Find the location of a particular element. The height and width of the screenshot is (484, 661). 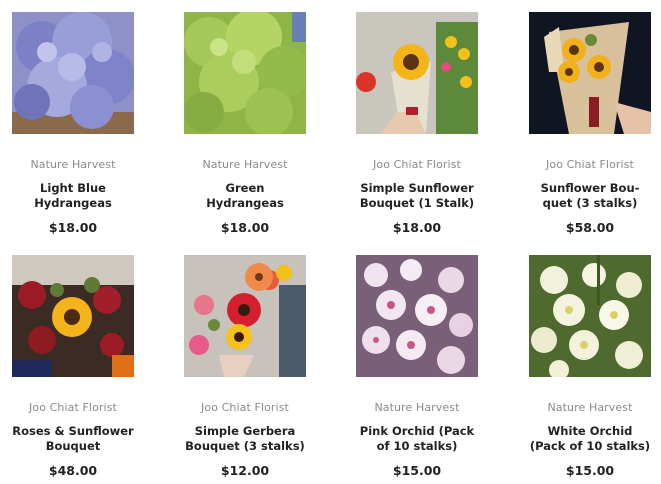

roses-sunflower-bouquet-photo is located at coordinates (73, 316).